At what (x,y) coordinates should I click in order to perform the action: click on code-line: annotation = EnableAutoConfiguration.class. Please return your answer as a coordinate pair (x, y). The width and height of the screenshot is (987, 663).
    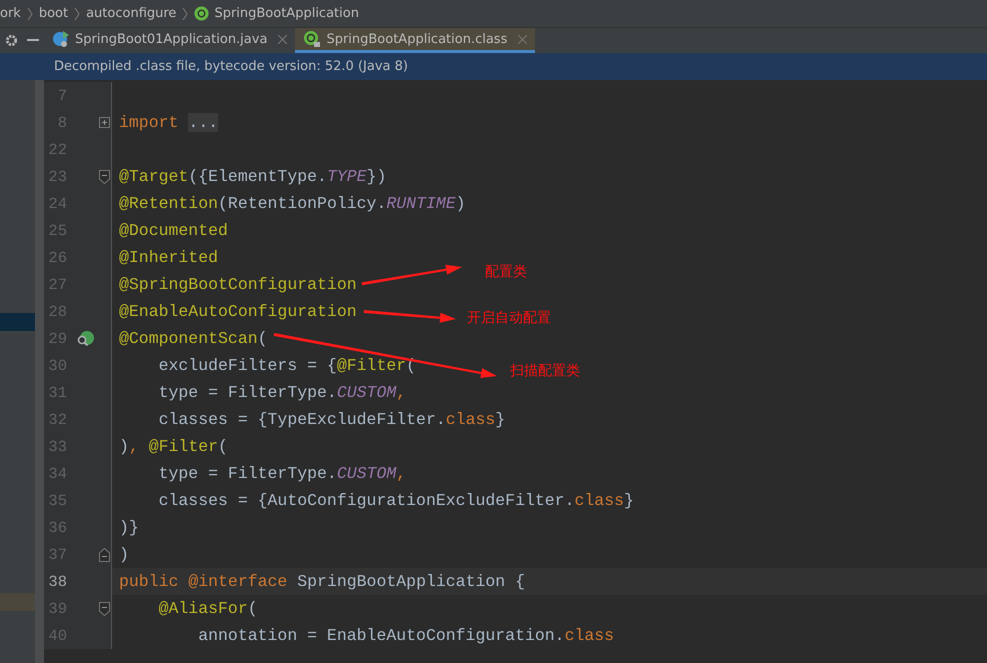
    Looking at the image, I should click on (405, 635).